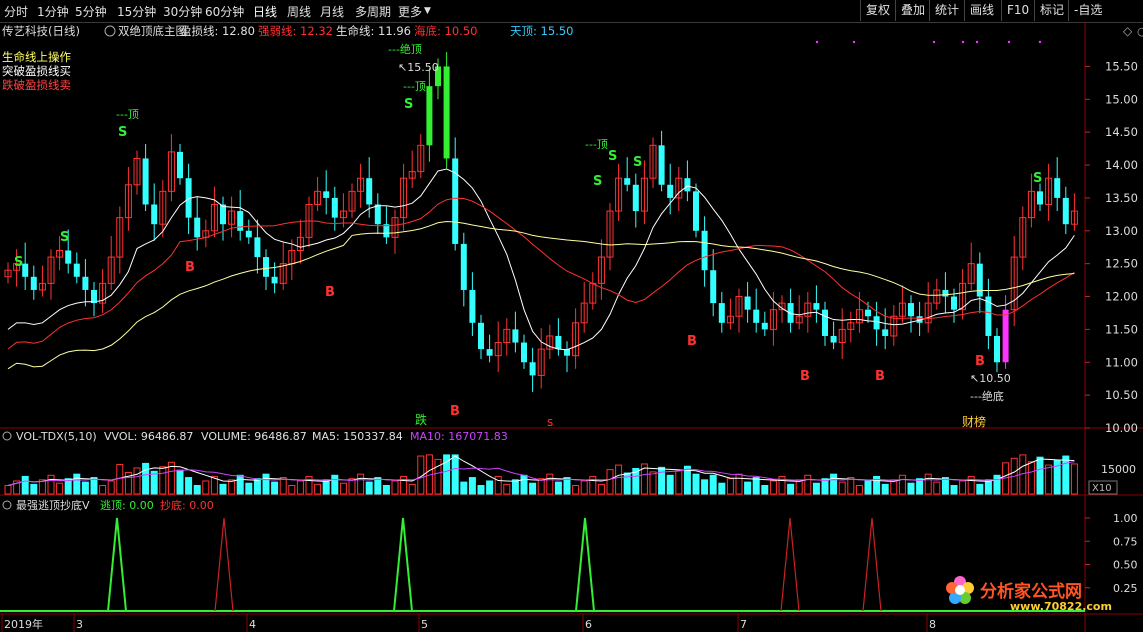  What do you see at coordinates (7, 436) in the screenshot?
I see `vol-toggle-icon` at bounding box center [7, 436].